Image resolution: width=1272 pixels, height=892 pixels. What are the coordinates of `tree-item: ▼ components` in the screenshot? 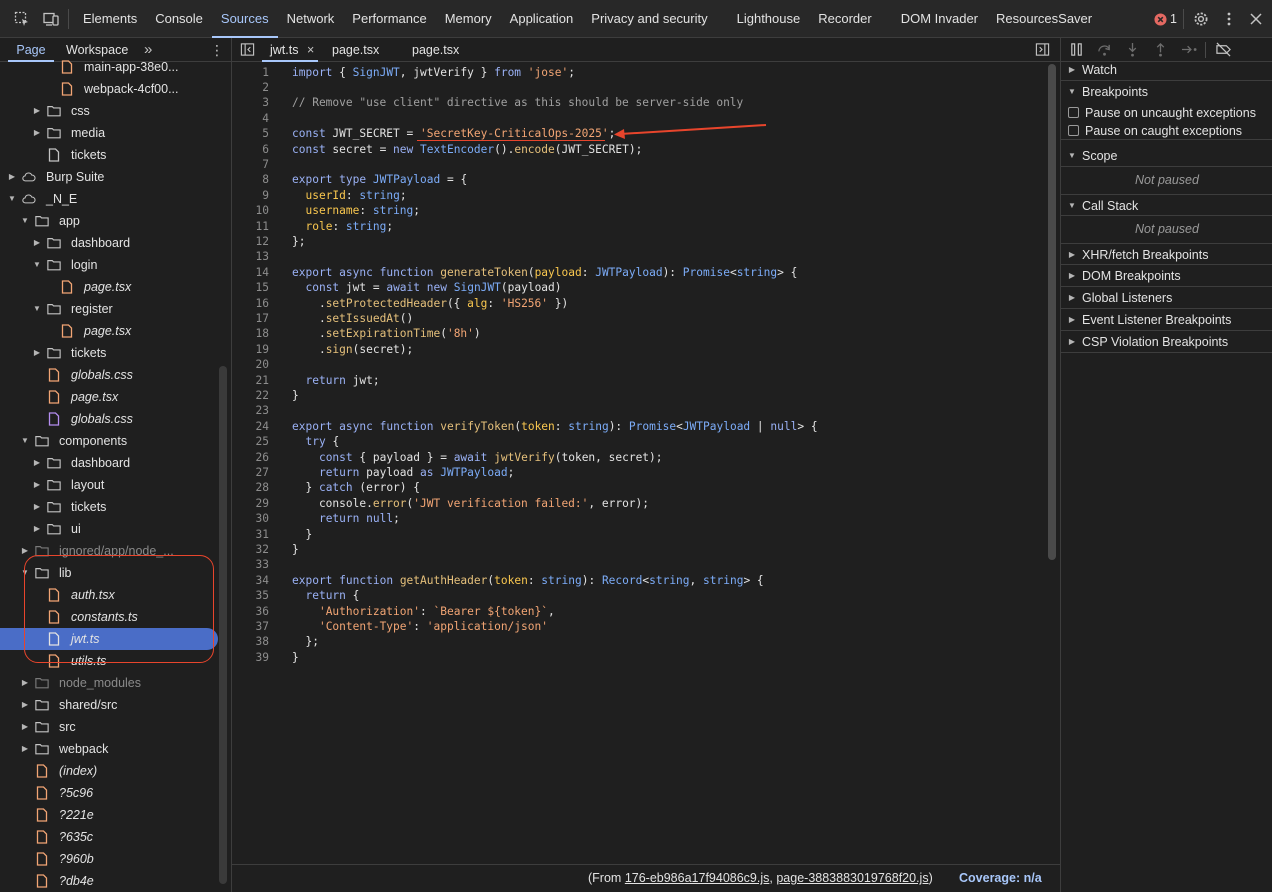 It's located at (109, 441).